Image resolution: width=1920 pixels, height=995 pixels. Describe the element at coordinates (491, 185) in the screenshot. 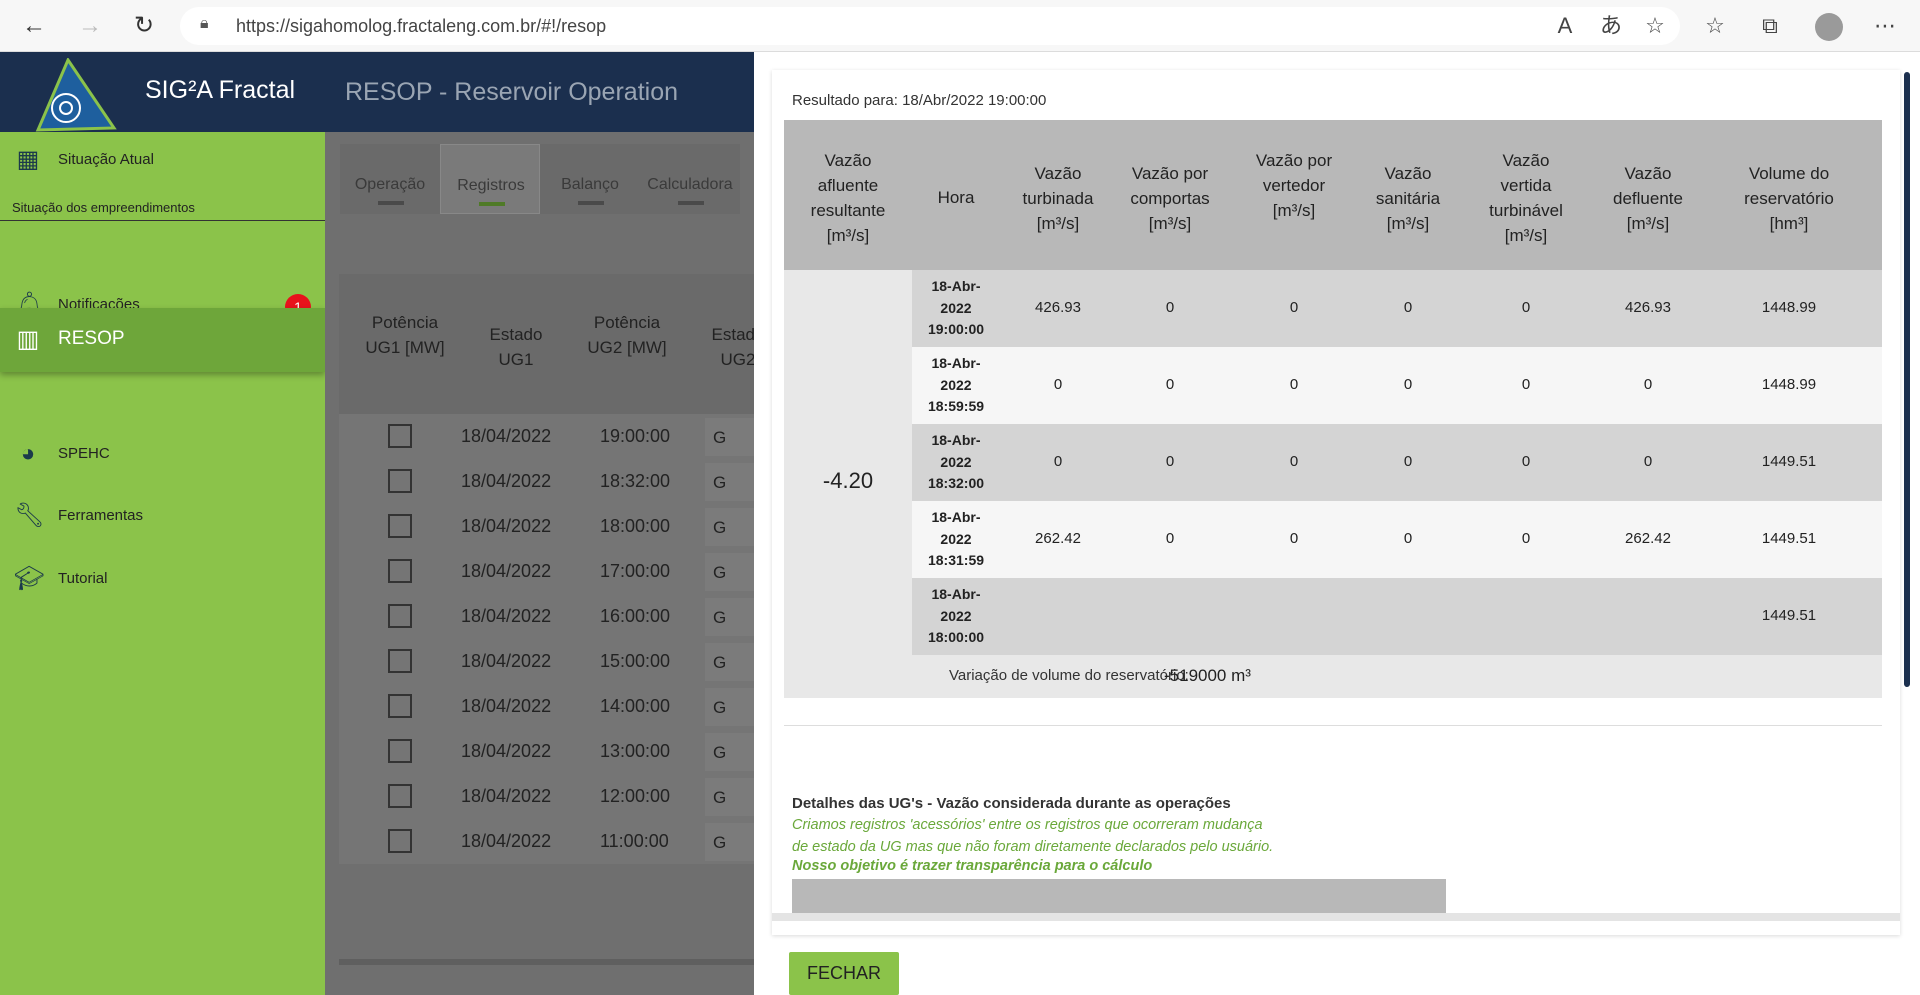

I see `tab-label: Registros` at that location.